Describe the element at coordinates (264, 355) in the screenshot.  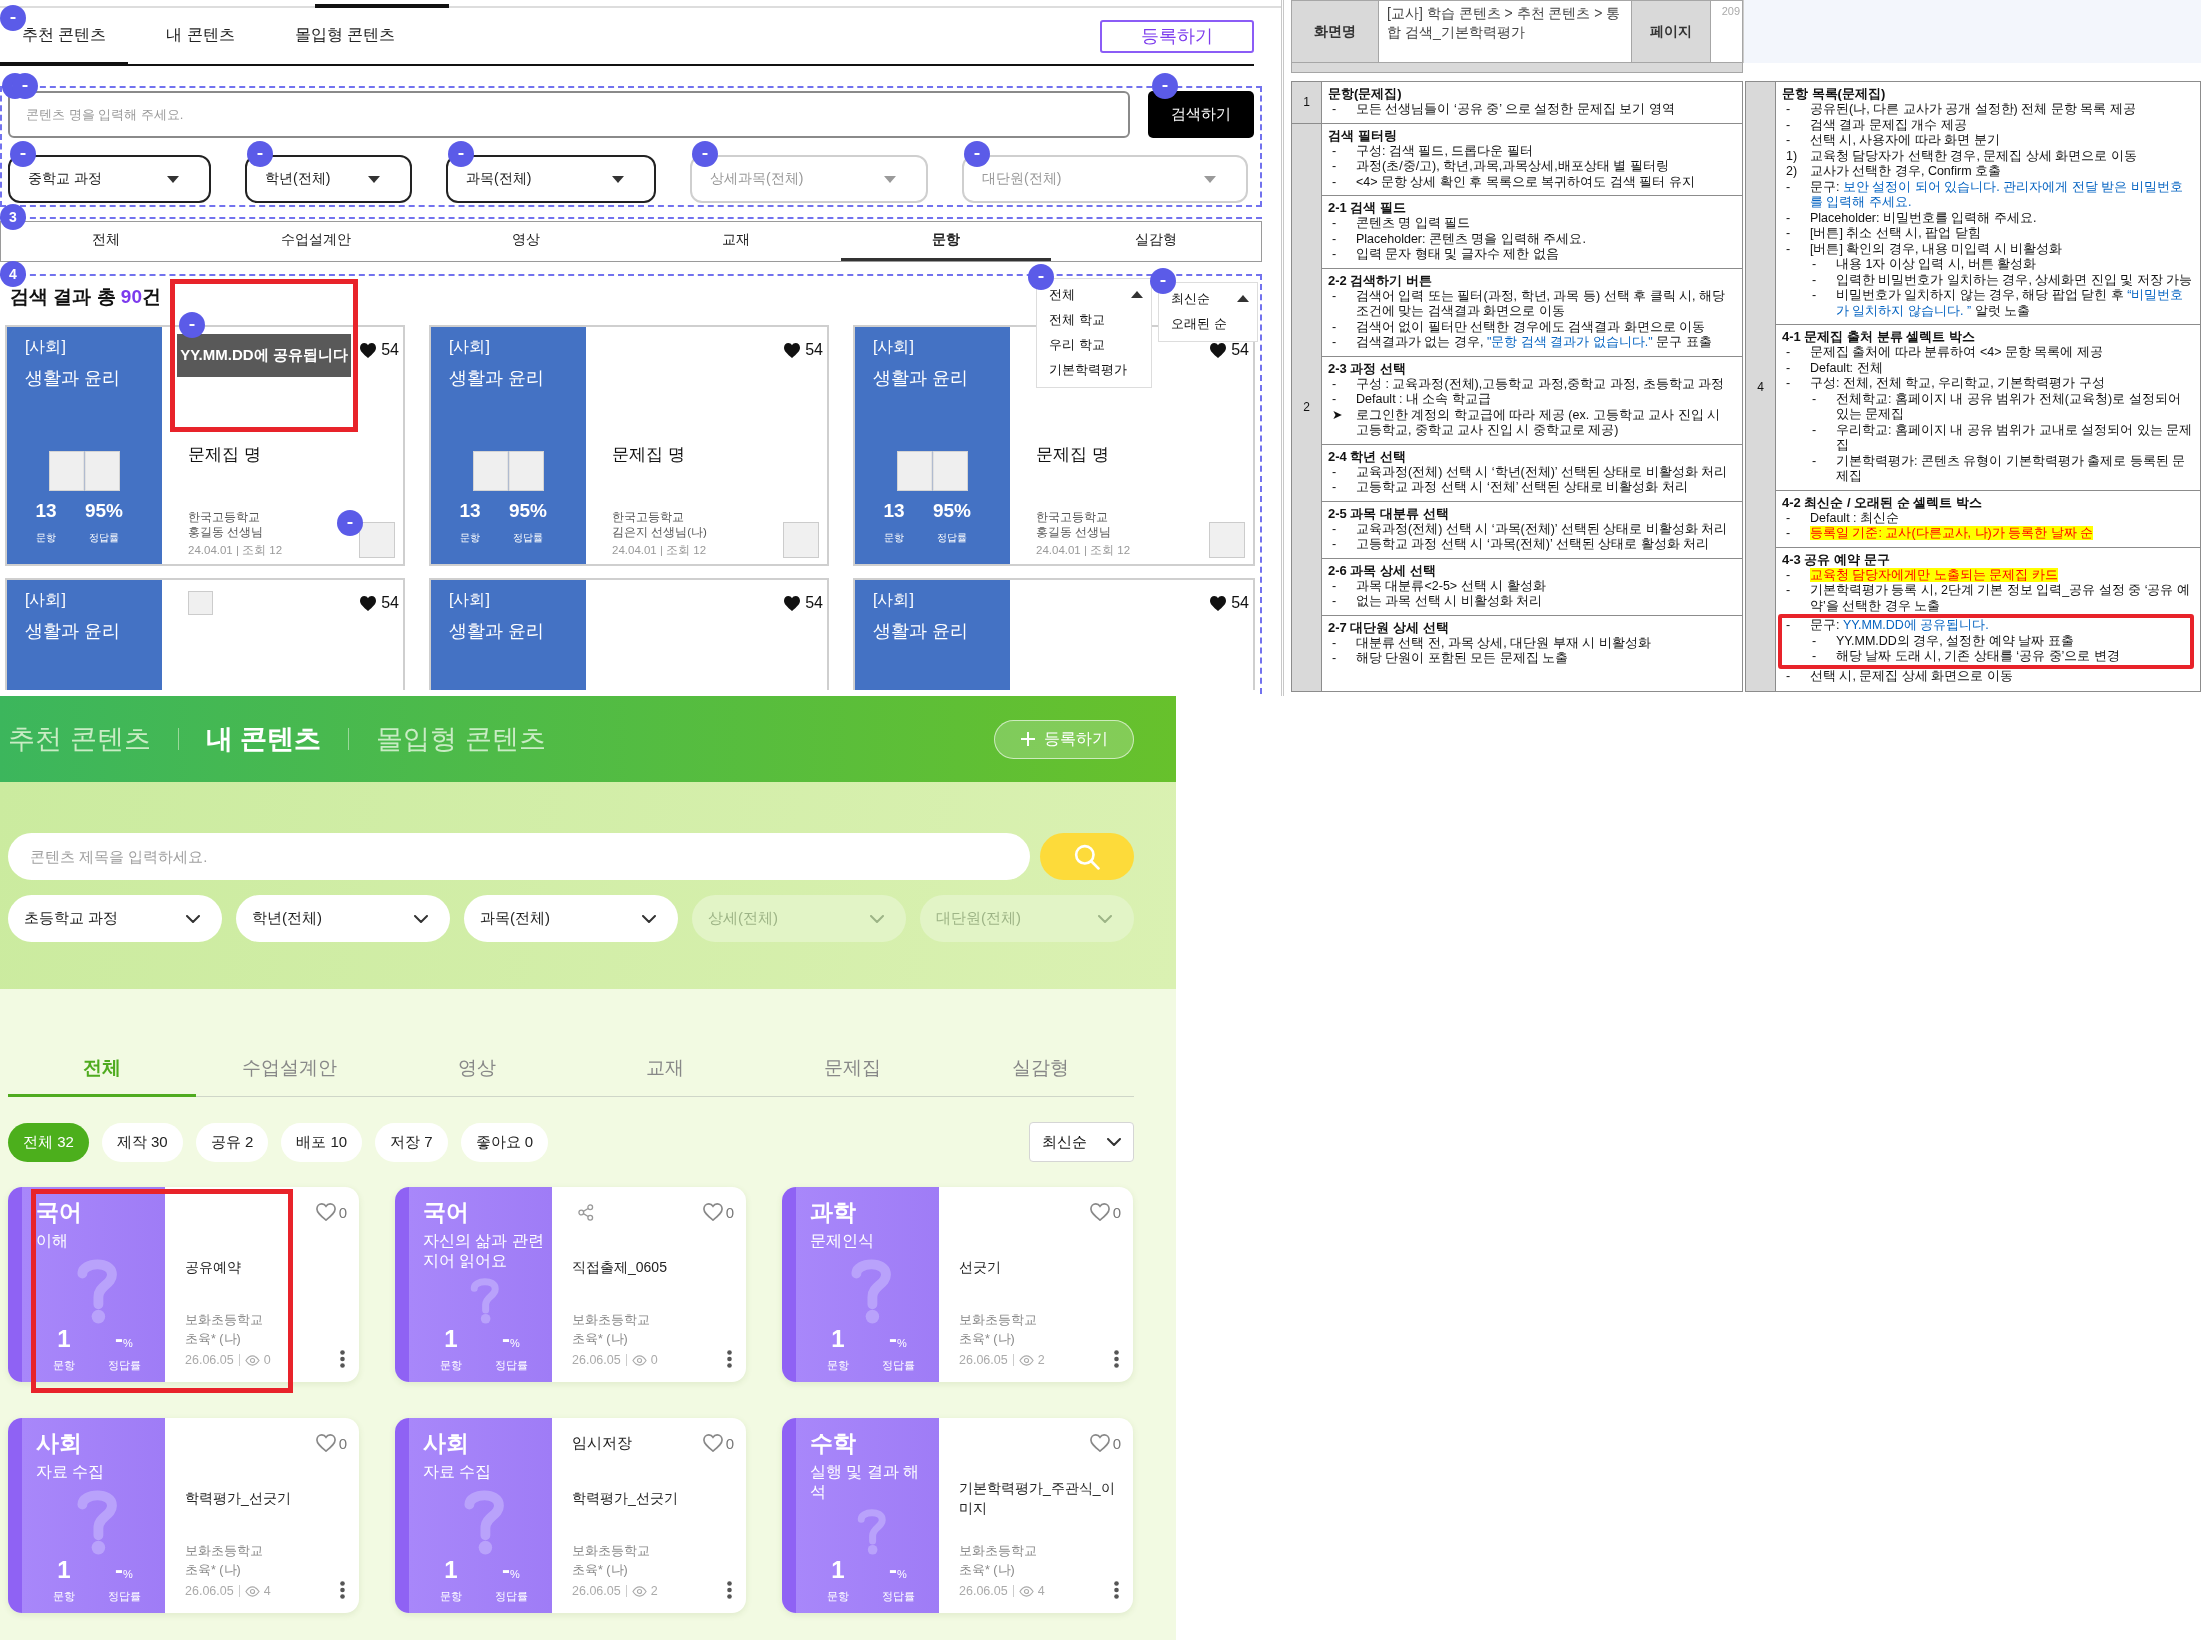
I see `share-date-tooltip: YY.MM.DD에 공유됩니다` at that location.